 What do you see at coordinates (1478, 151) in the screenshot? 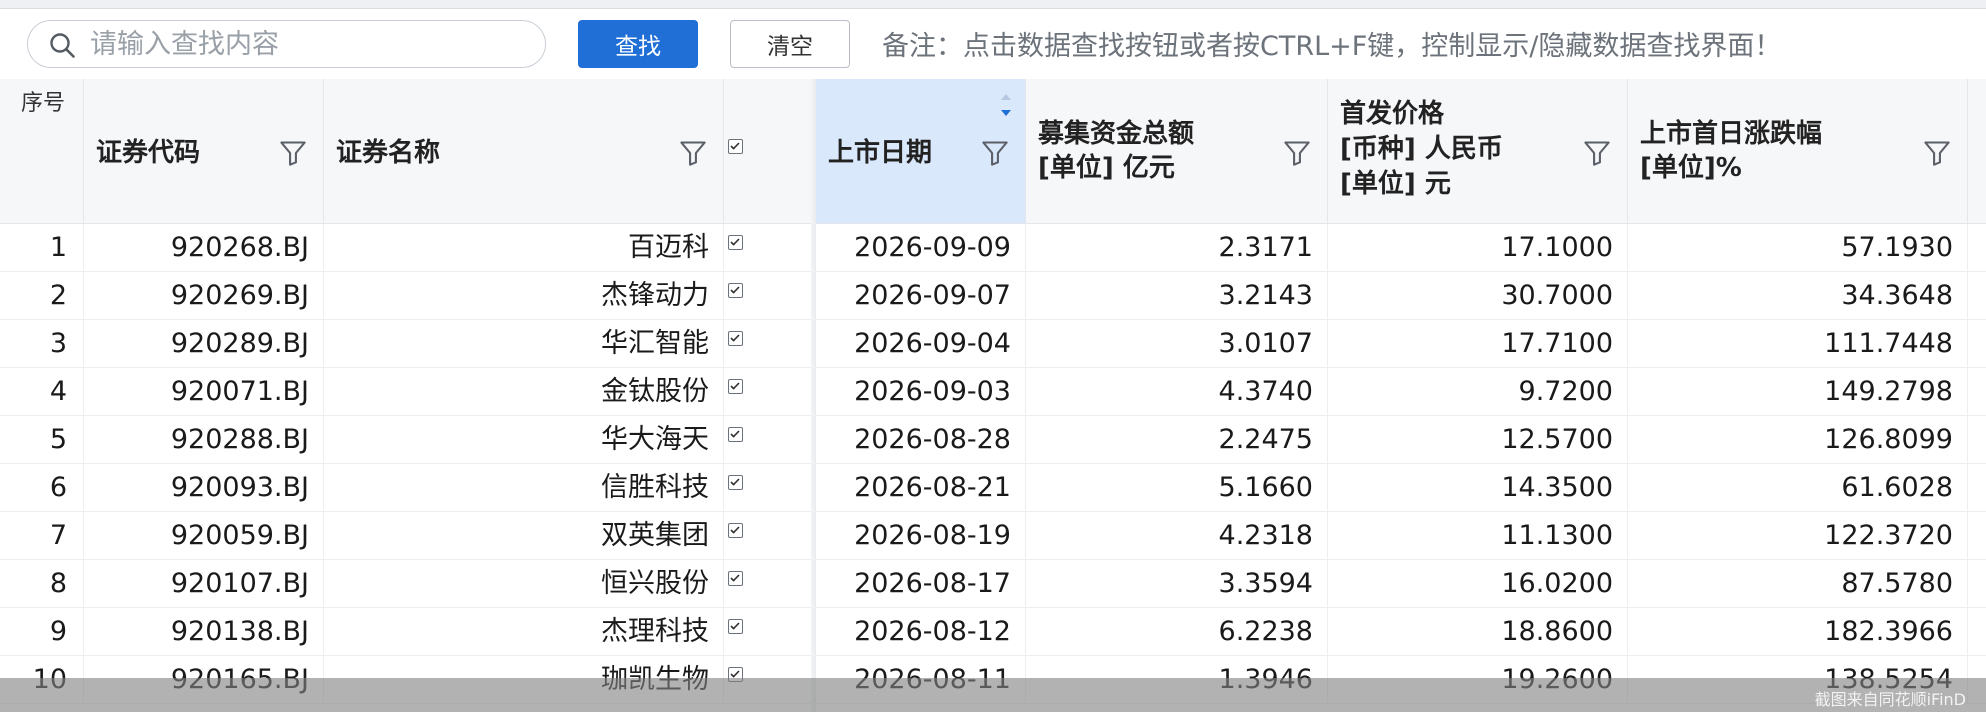
I see `header-ipo-price: 首发价格 [币种] 人民币 [单位] 元` at bounding box center [1478, 151].